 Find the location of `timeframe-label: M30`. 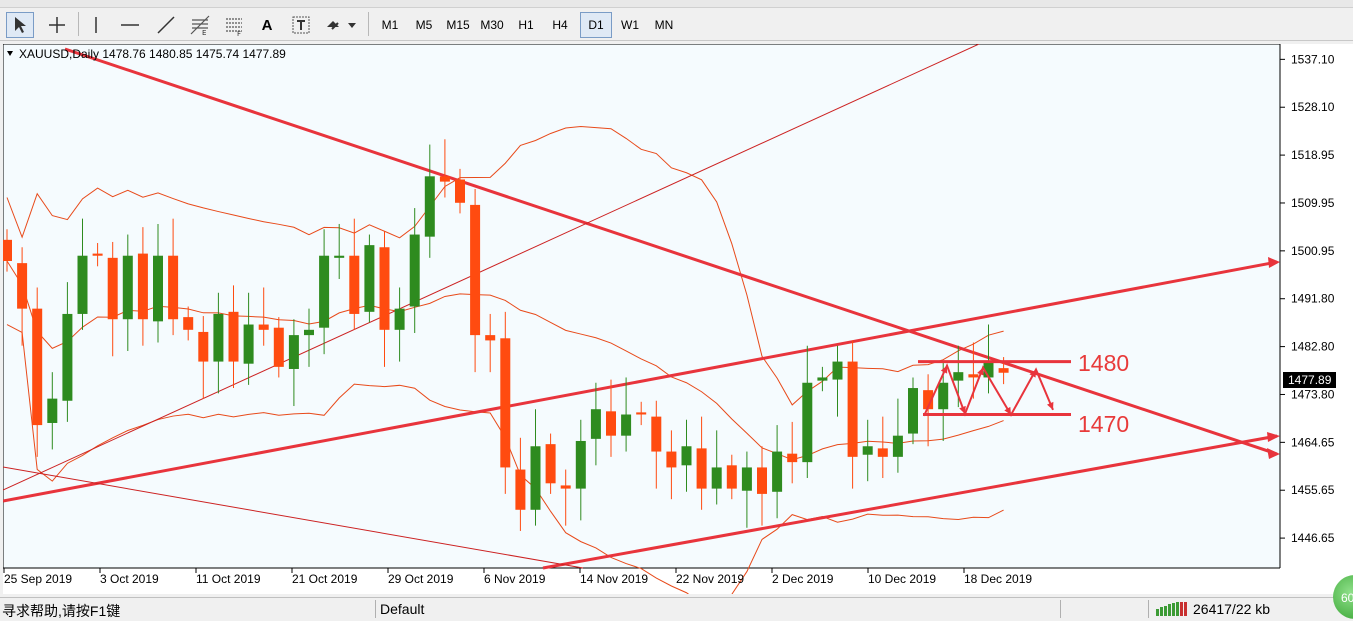

timeframe-label: M30 is located at coordinates (492, 25).